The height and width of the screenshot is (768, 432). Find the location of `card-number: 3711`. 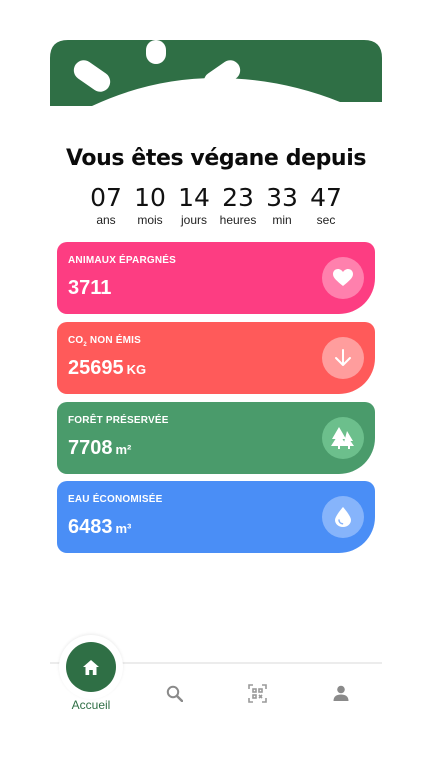

card-number: 3711 is located at coordinates (90, 288).